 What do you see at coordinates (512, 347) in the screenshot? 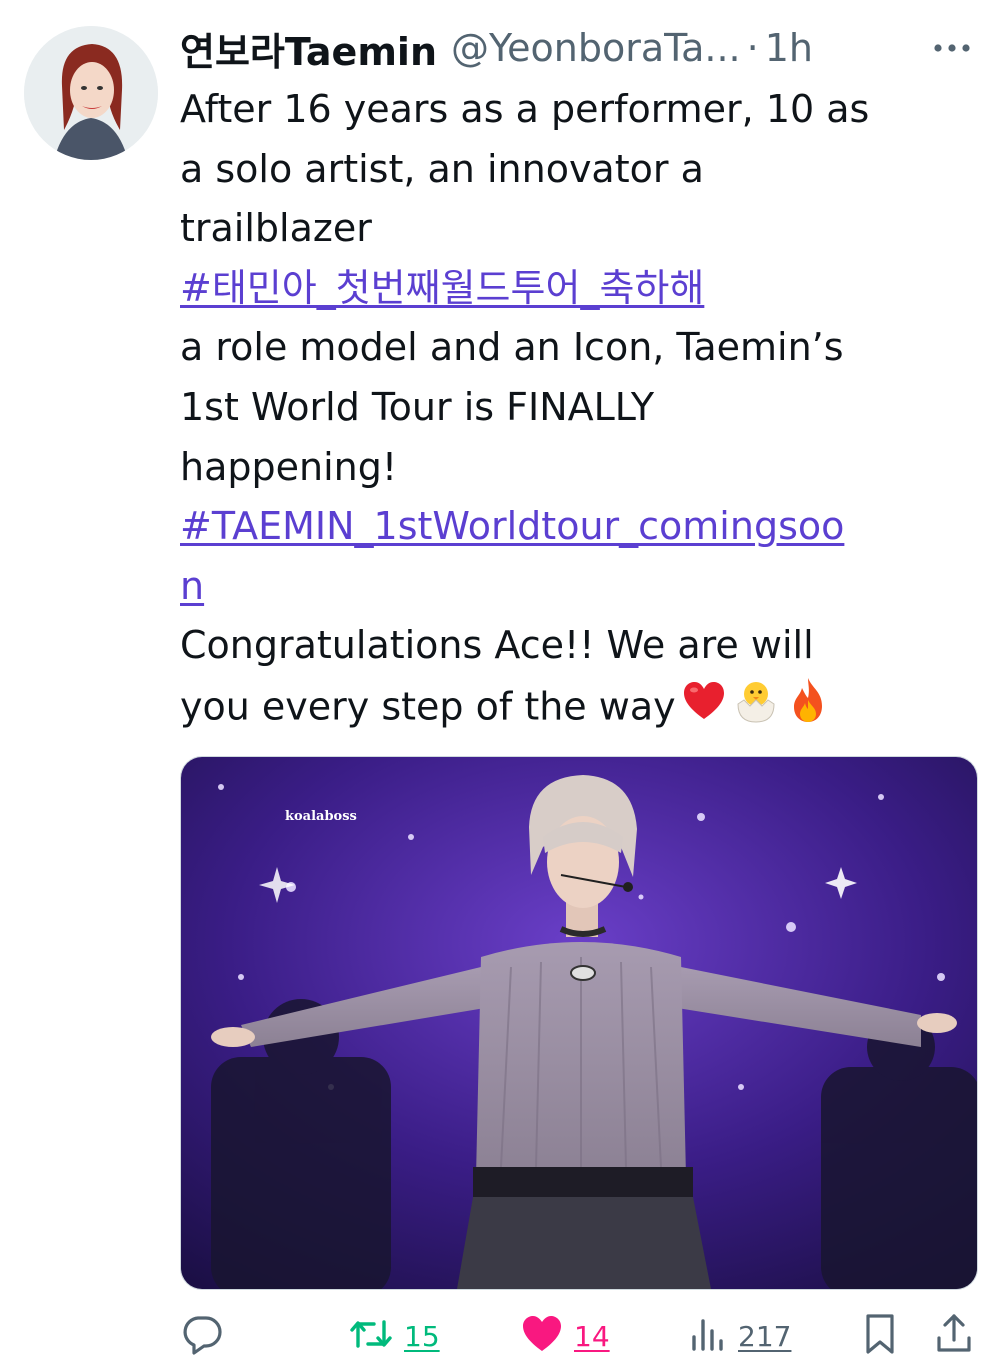
I see `text-line-content: a role model and an Icon, Taemin’s` at bounding box center [512, 347].